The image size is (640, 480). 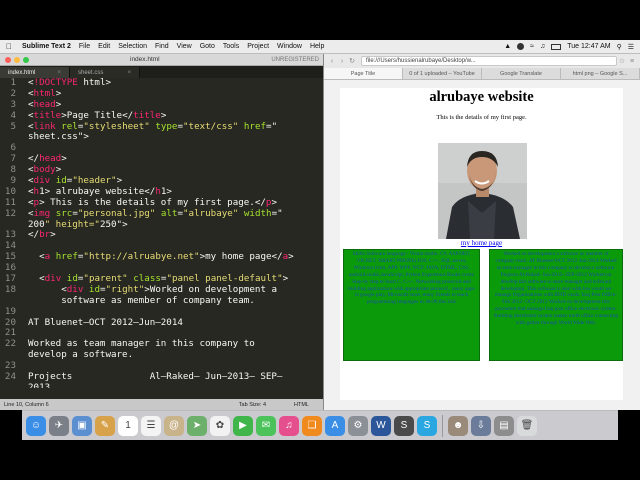 What do you see at coordinates (481, 97) in the screenshot?
I see `page-heading: alrubaye website` at bounding box center [481, 97].